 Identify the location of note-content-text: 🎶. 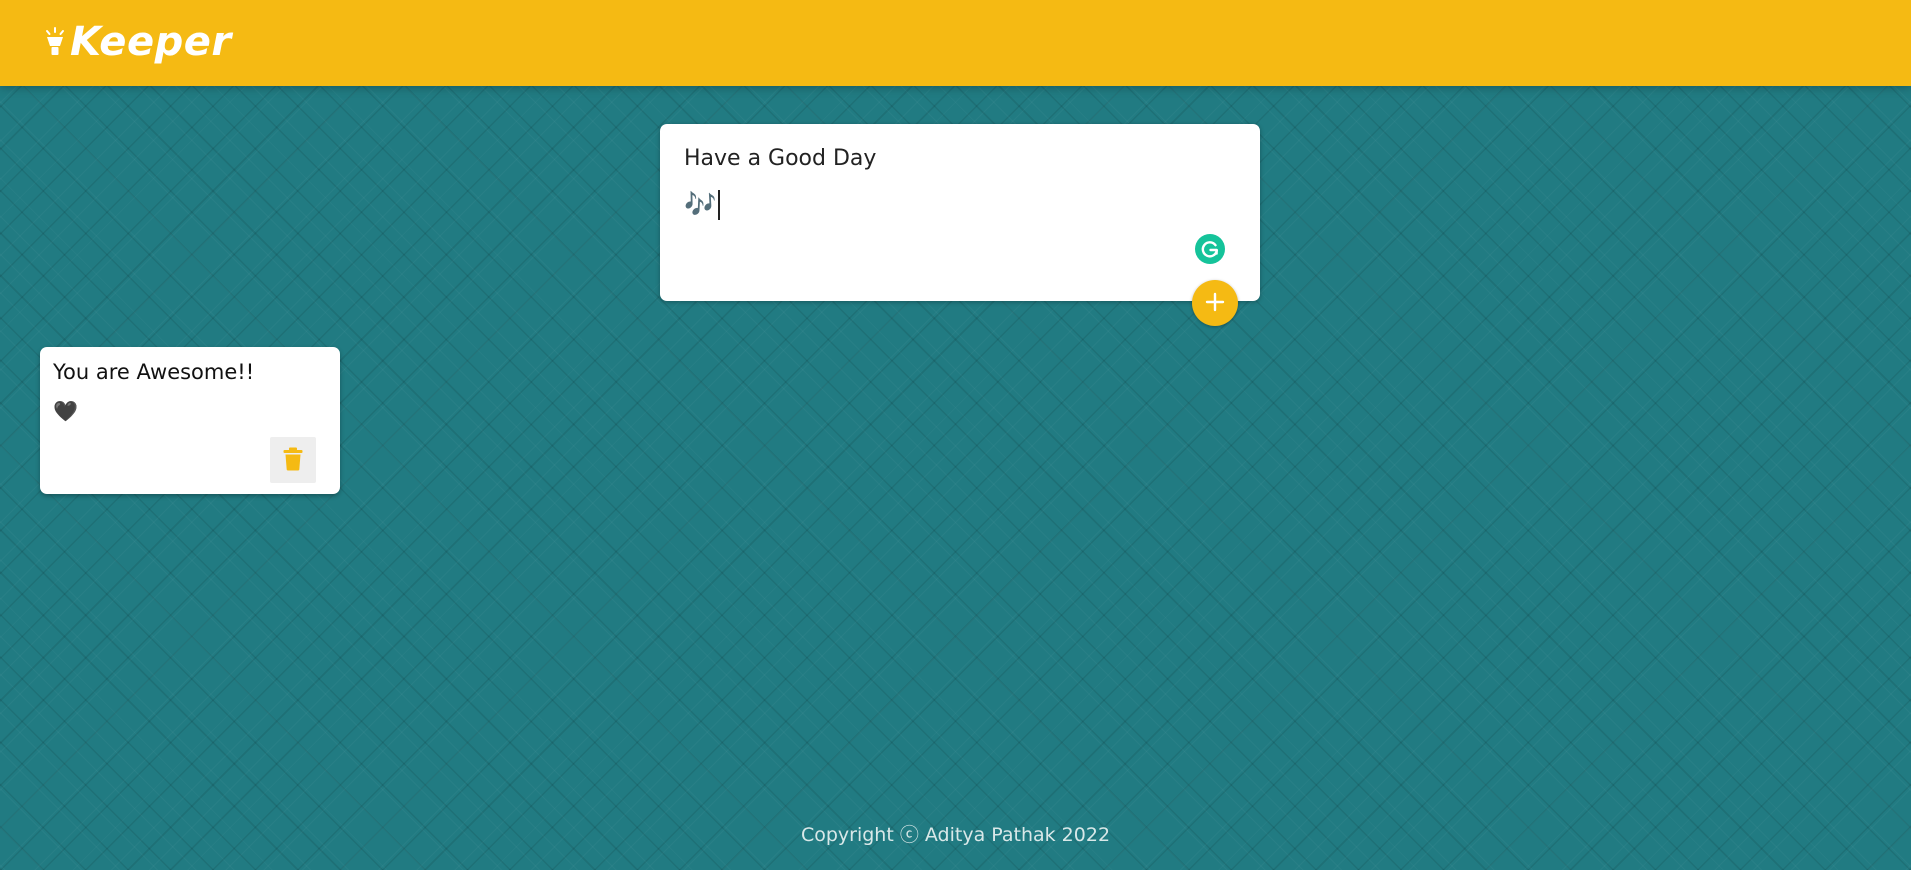
(700, 205).